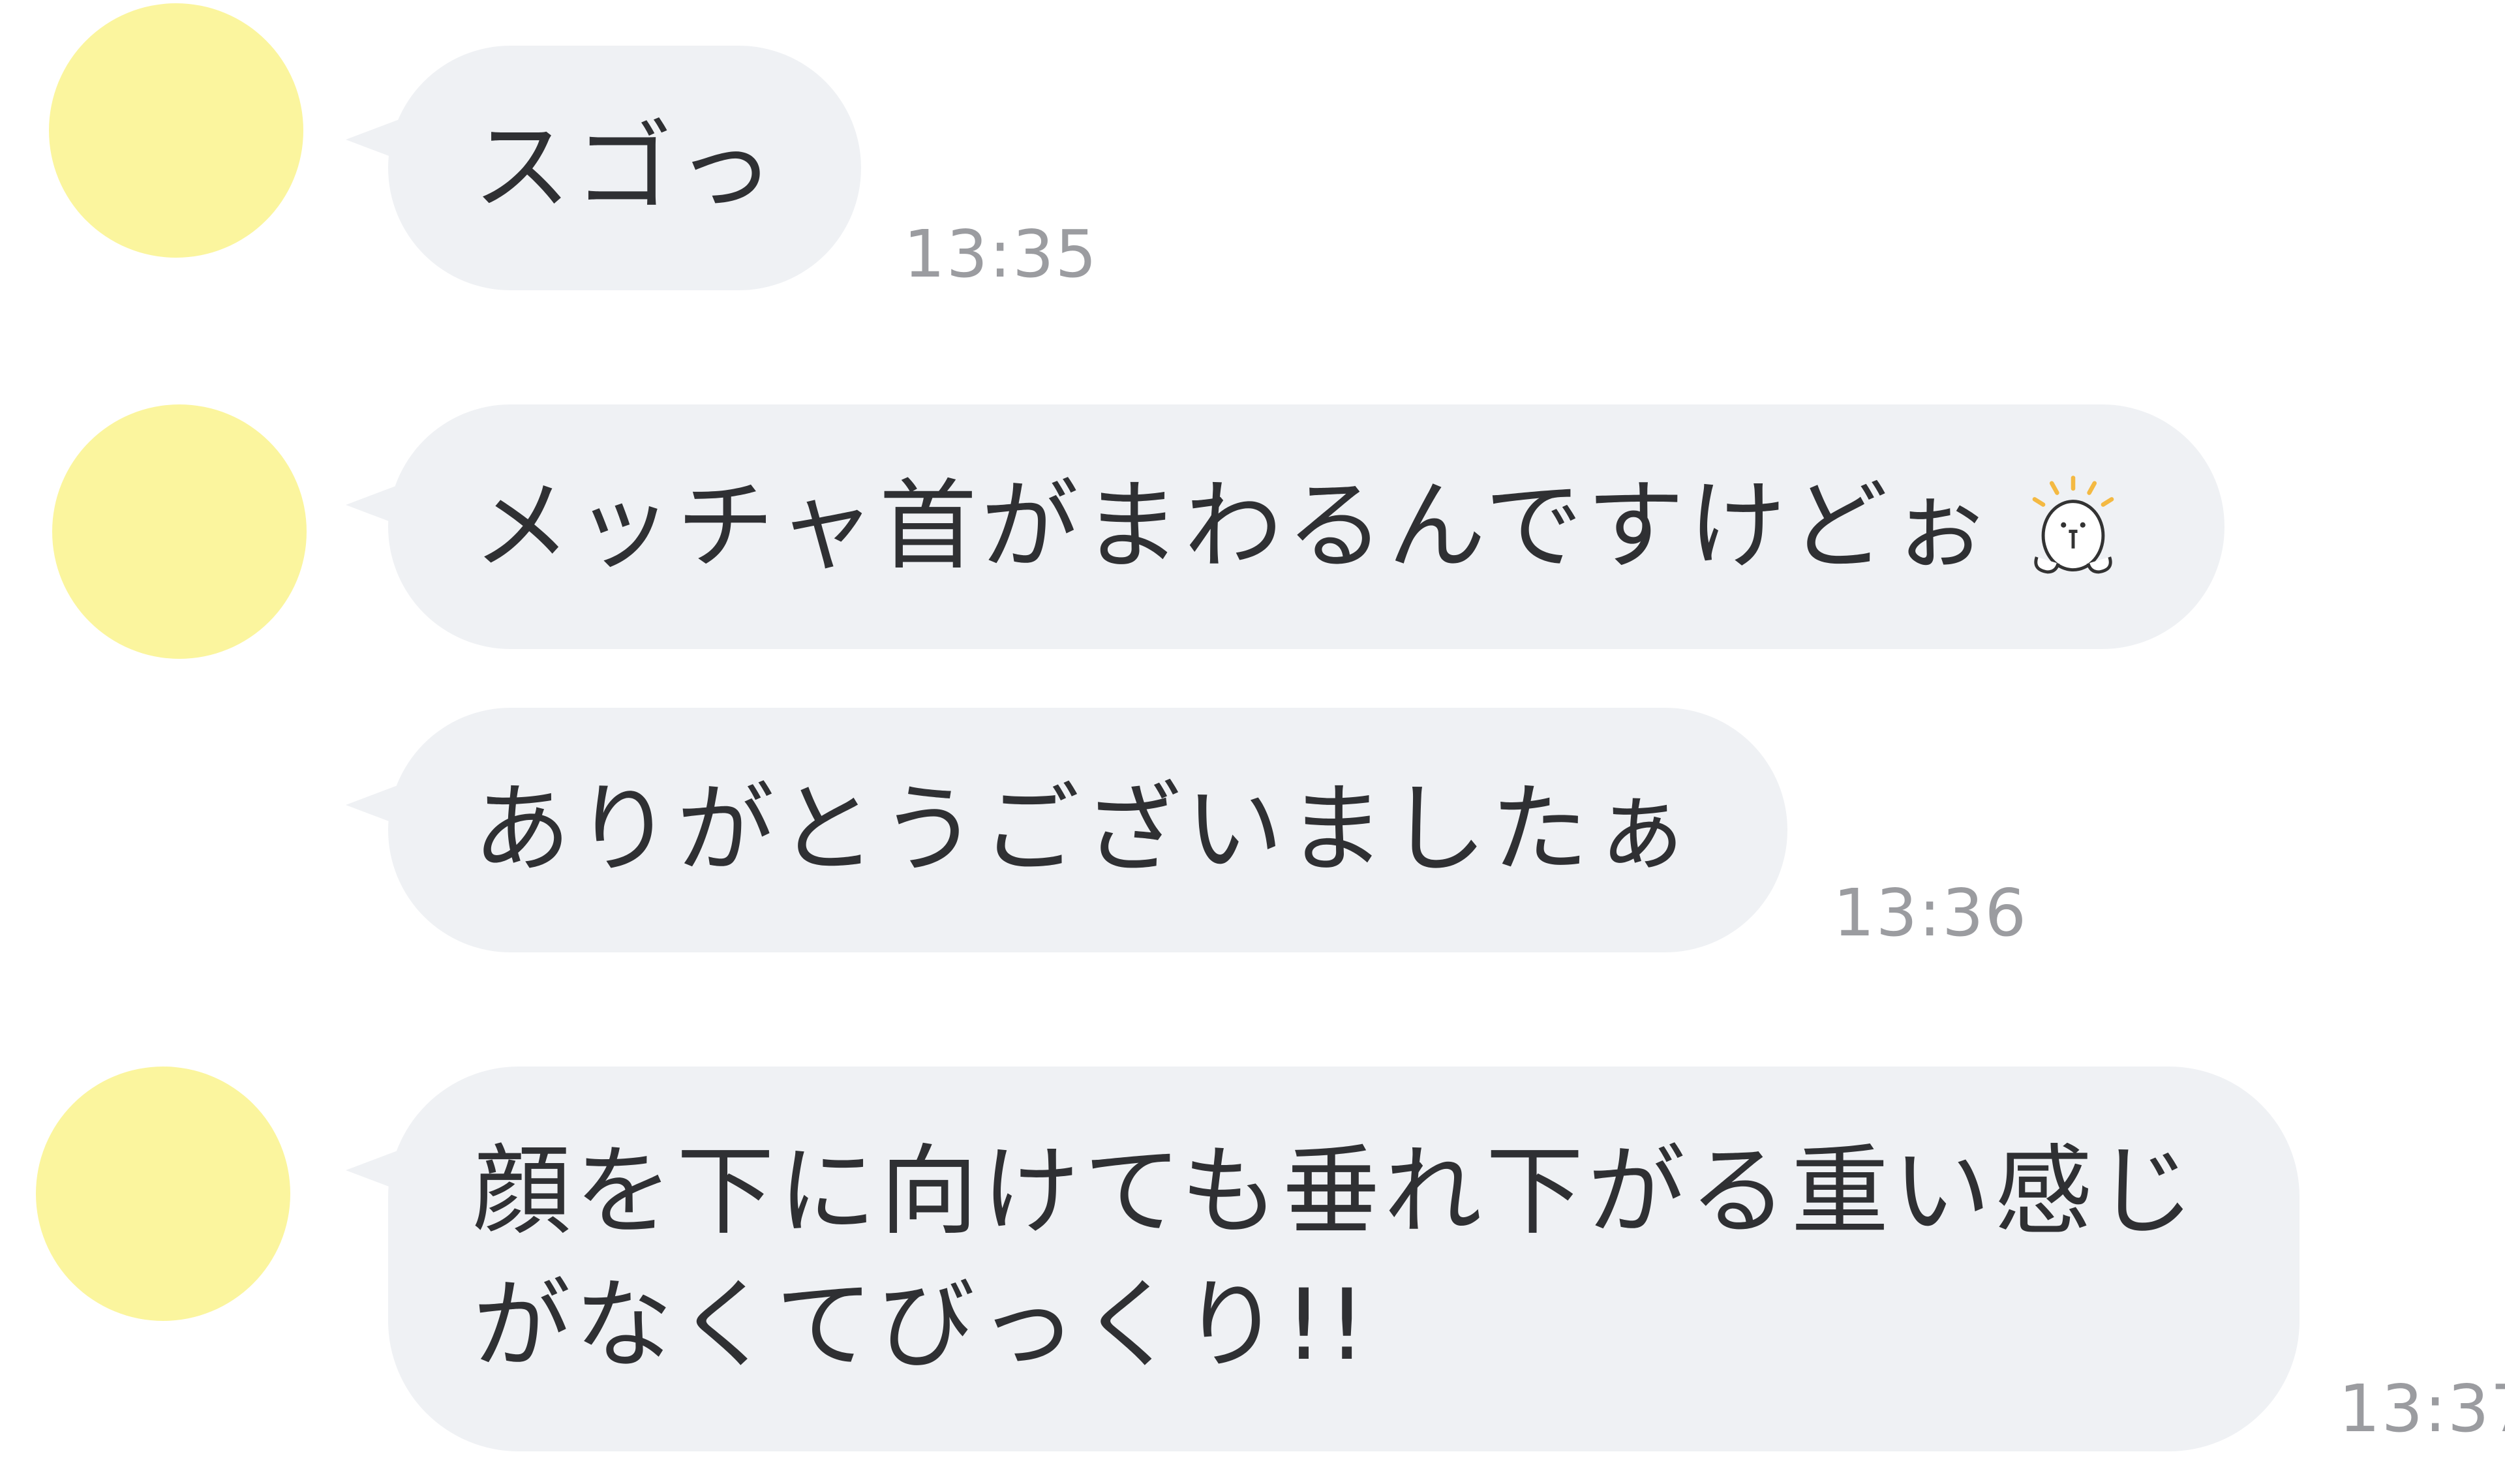  I want to click on message-text: メッチャ首がまわるんですけどぉ, so click(1233, 526).